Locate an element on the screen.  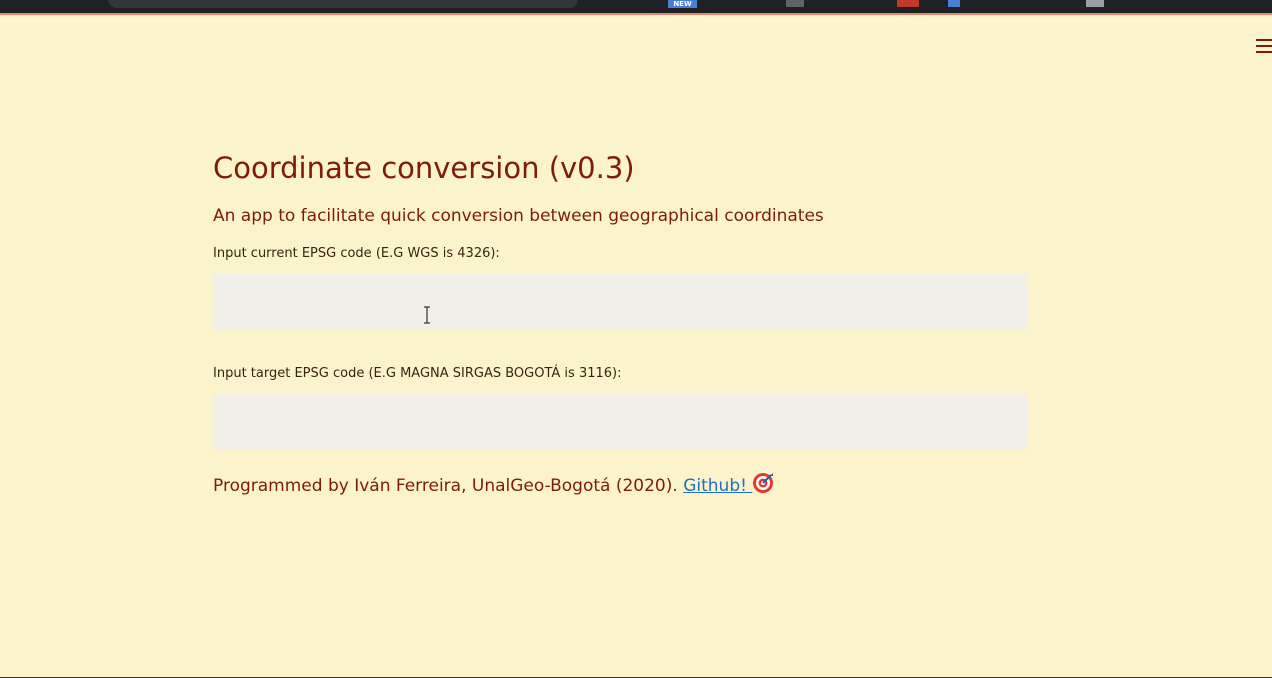
github-link: Github! is located at coordinates (728, 484).